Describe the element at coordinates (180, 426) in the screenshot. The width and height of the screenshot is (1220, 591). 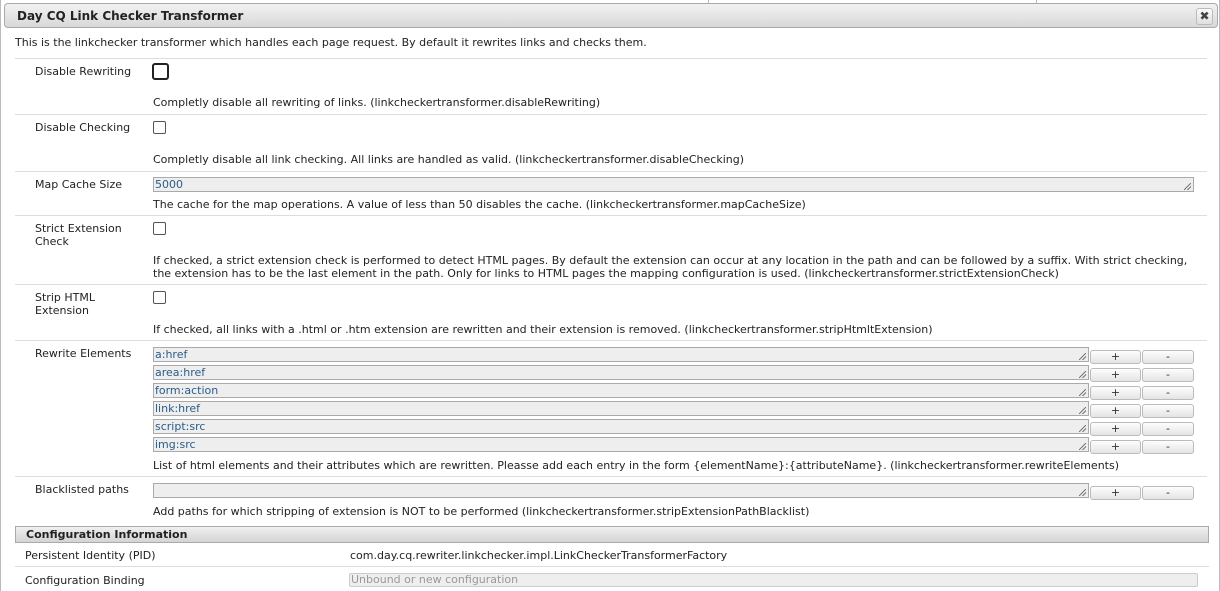
I see `input-value: script:src` at that location.